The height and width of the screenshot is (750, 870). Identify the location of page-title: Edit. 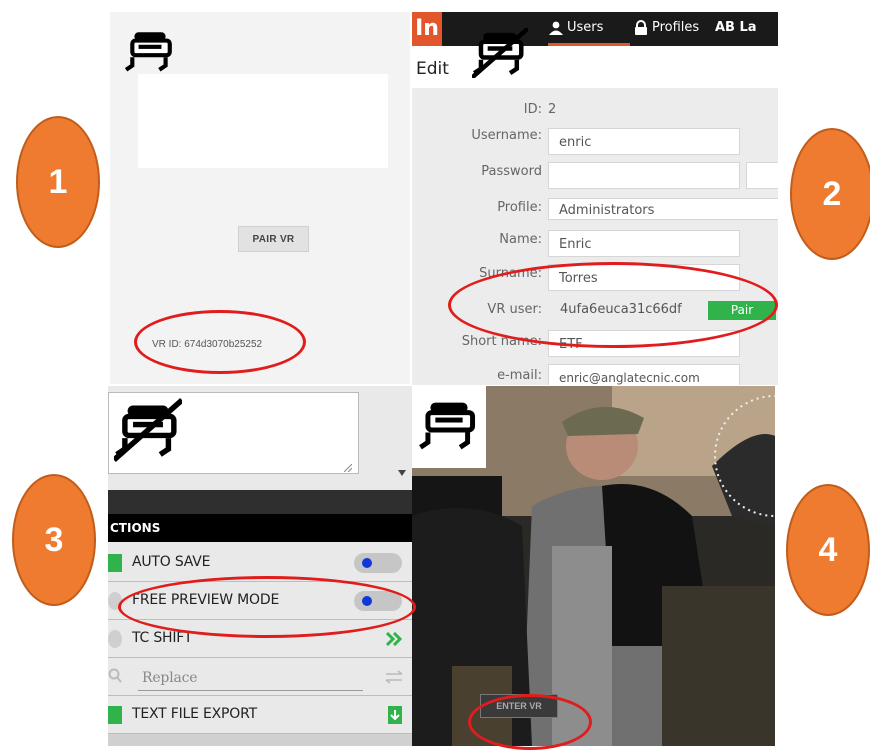
(432, 69).